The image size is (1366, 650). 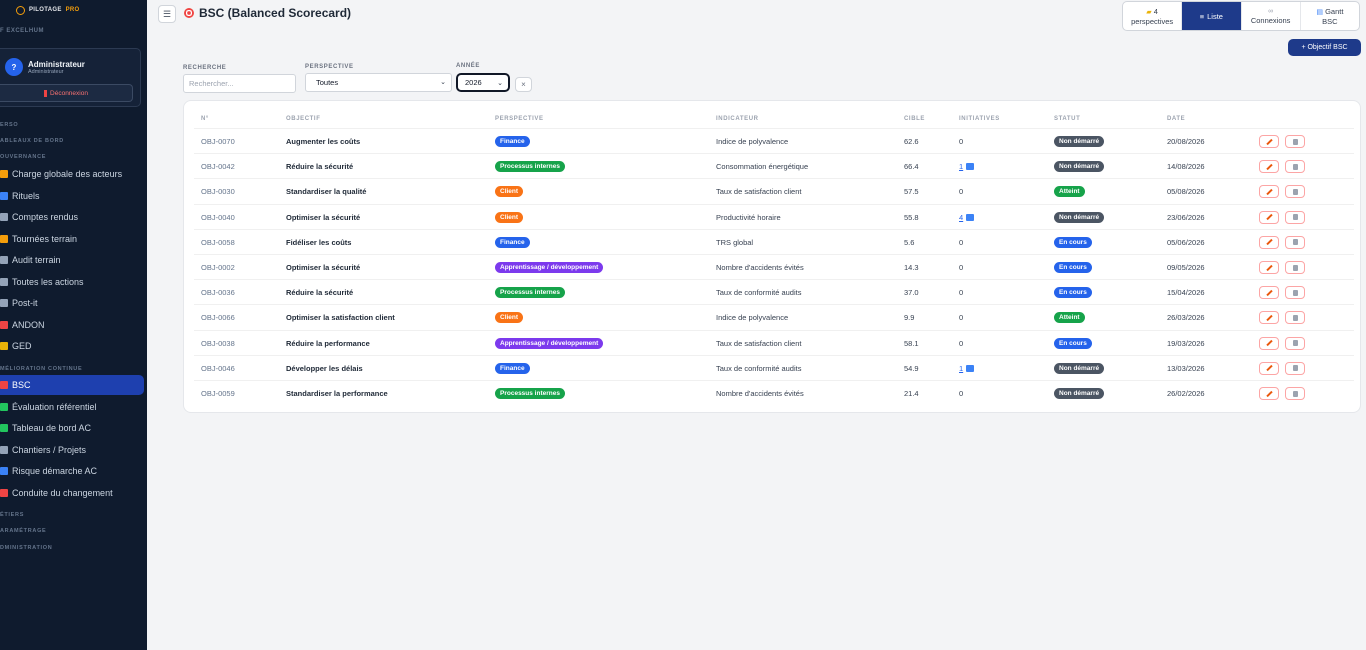 What do you see at coordinates (205, 119) in the screenshot?
I see `col-header-num: N°` at bounding box center [205, 119].